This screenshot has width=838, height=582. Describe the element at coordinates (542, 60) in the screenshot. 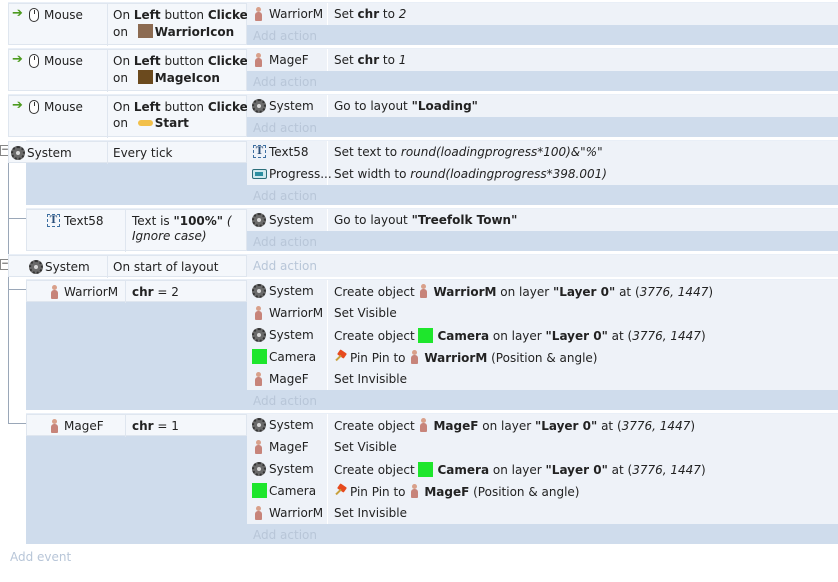

I see `action-row: MageF Set chr to 1` at that location.